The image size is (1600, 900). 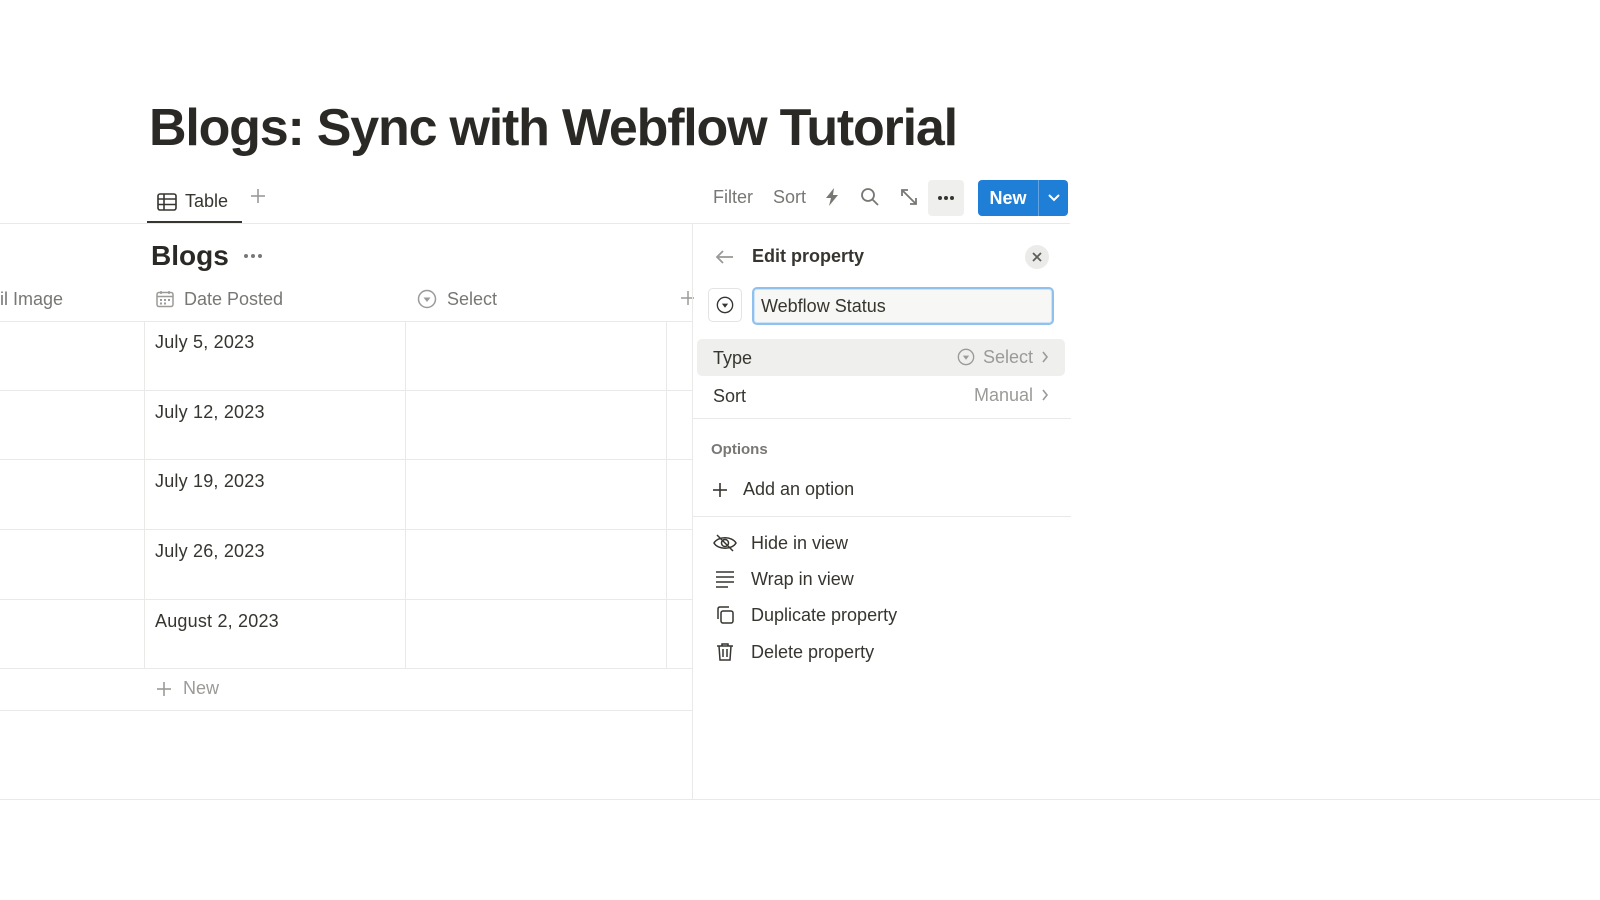 I want to click on options-section-label: Options, so click(x=739, y=449).